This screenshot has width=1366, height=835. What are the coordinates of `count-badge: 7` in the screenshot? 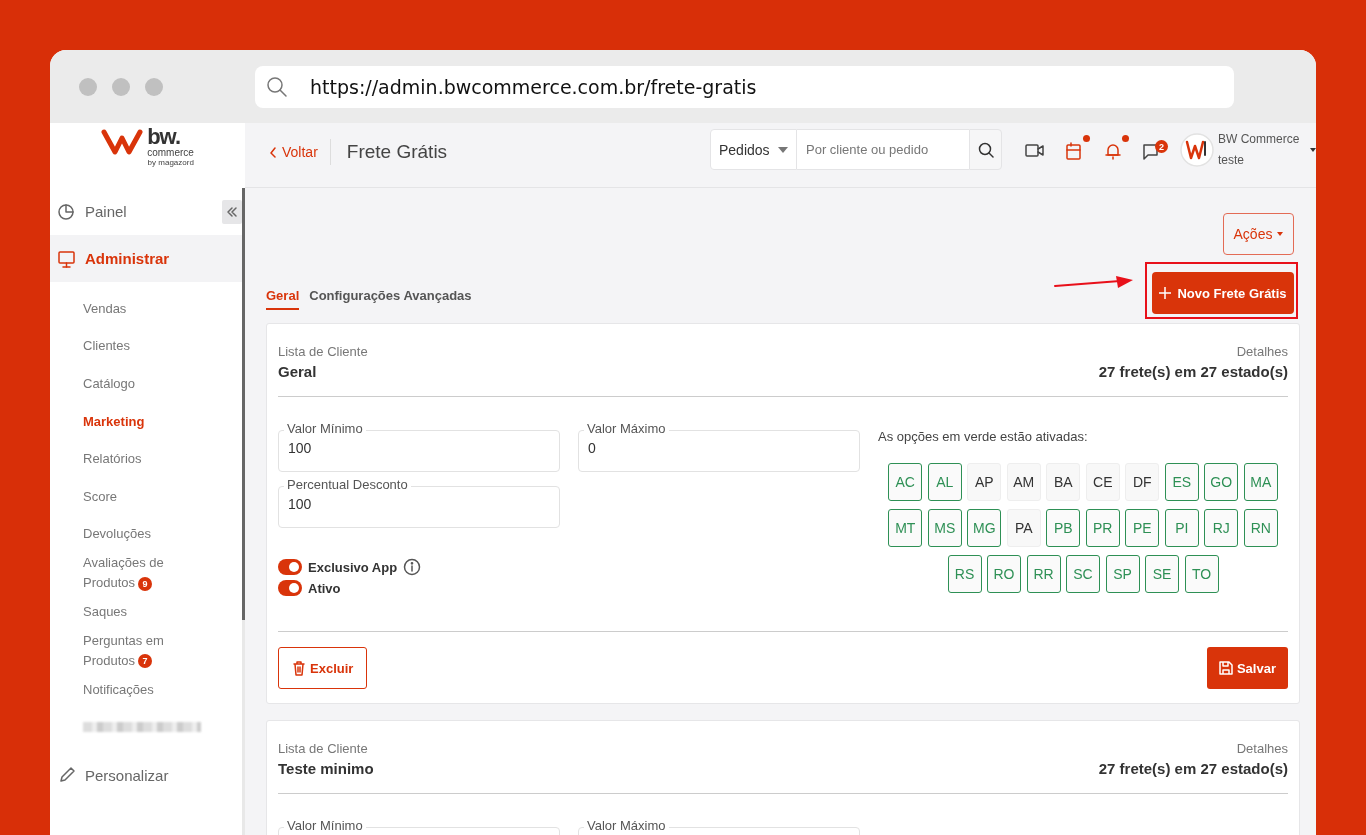 It's located at (145, 661).